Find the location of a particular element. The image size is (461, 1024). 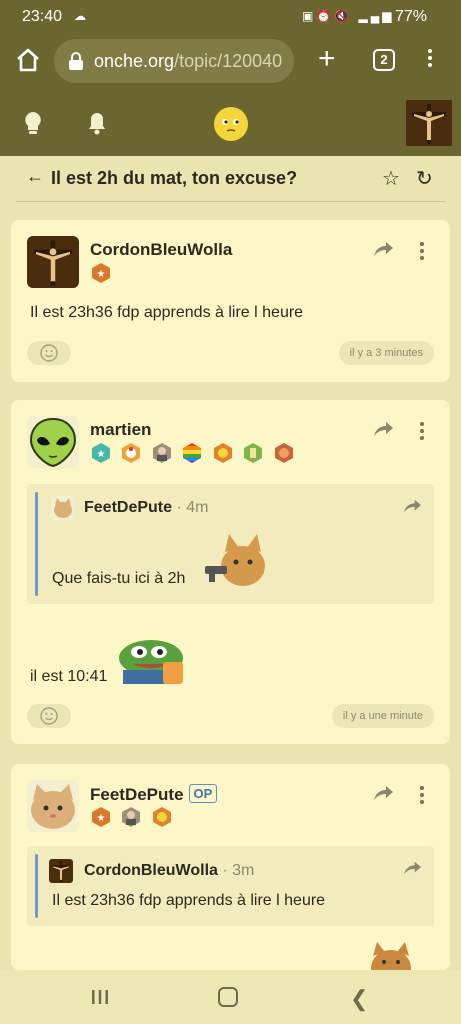

rainbow-badge-icon is located at coordinates (192, 453).